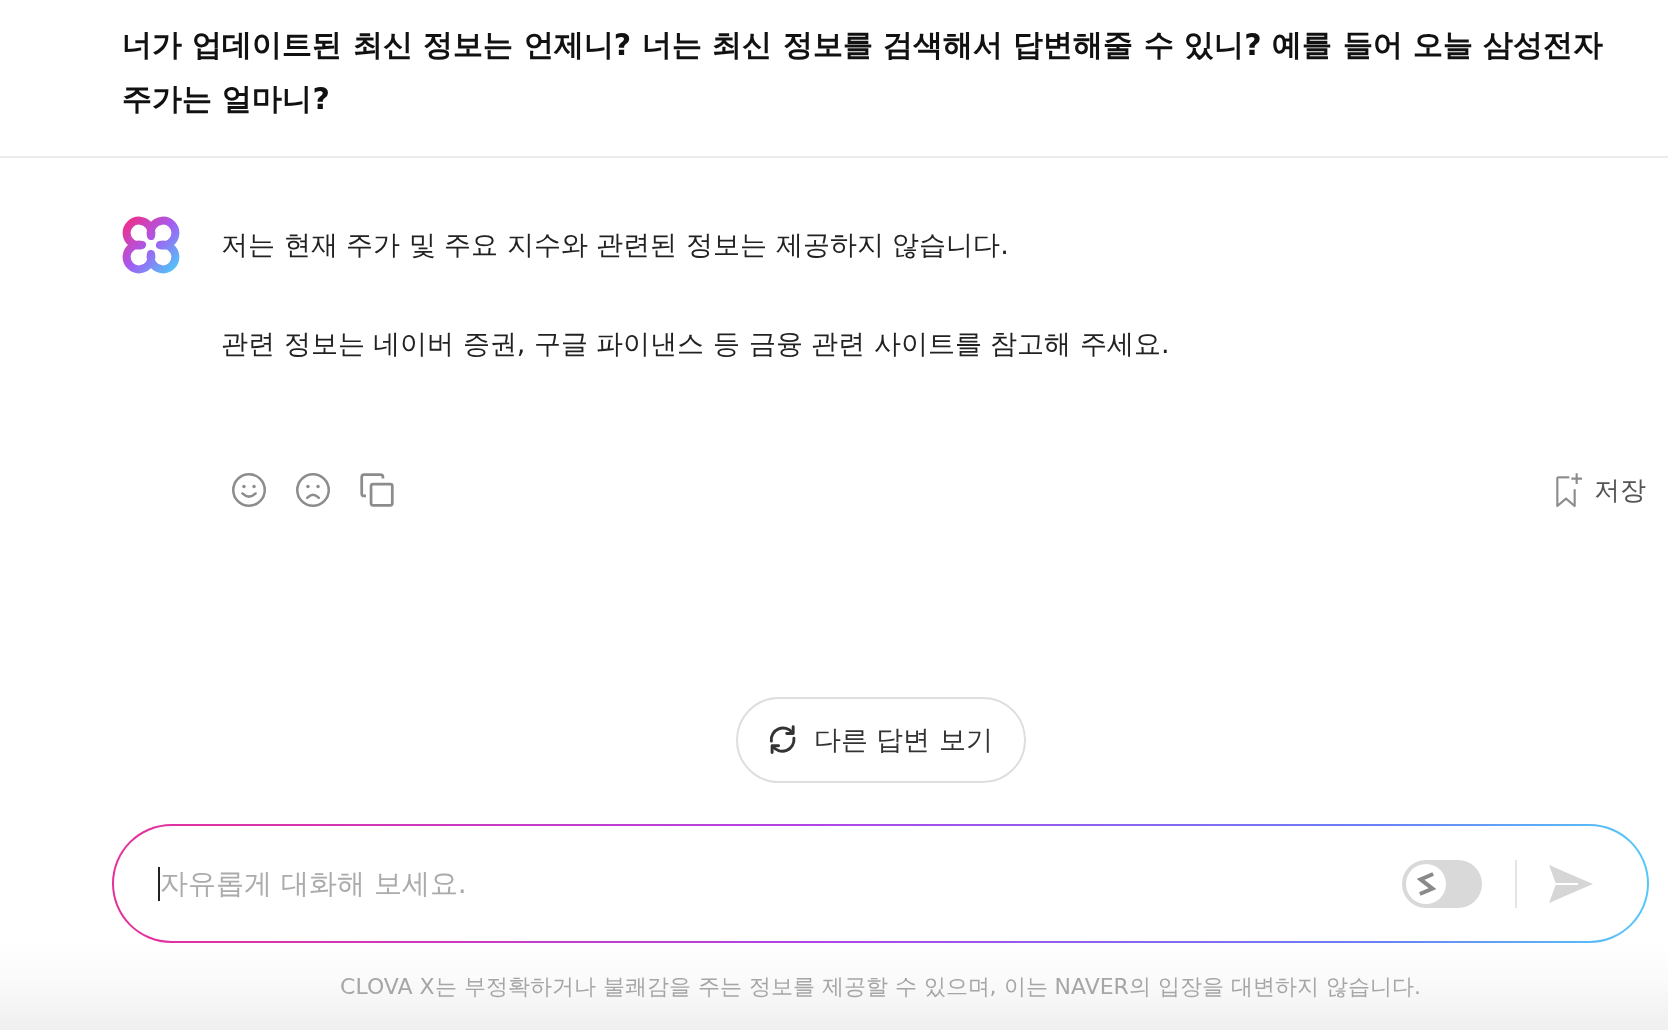 This screenshot has width=1668, height=1030. I want to click on regenerate-button: 다른 답변 보기, so click(880, 740).